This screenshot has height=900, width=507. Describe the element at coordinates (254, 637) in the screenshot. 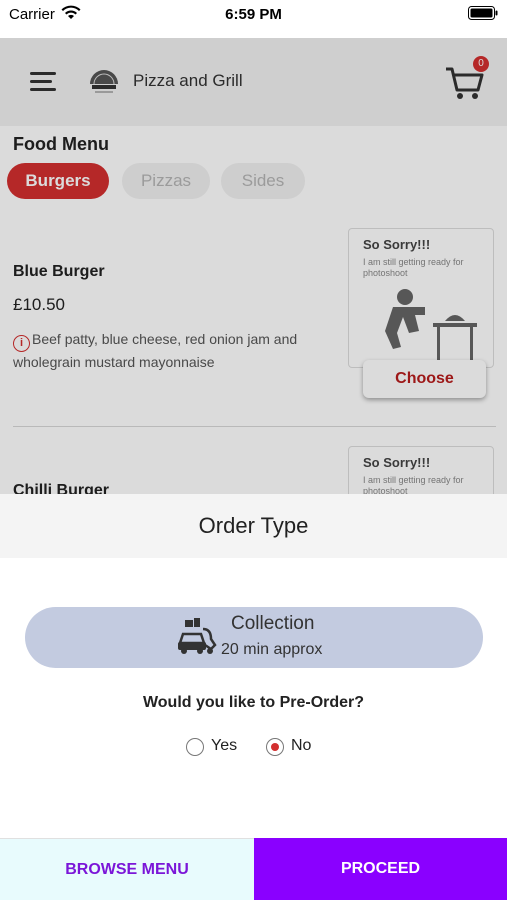

I see `collection-option-button: Collection 20 min approx` at that location.